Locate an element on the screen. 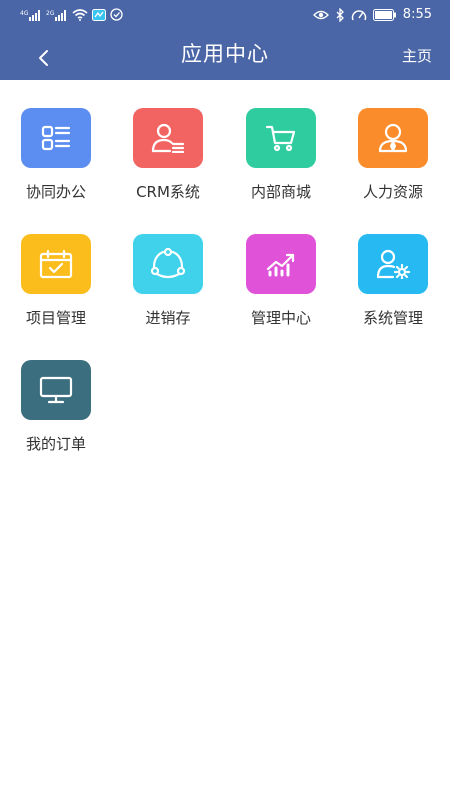 This screenshot has width=450, height=800. person-tie-icon is located at coordinates (393, 138).